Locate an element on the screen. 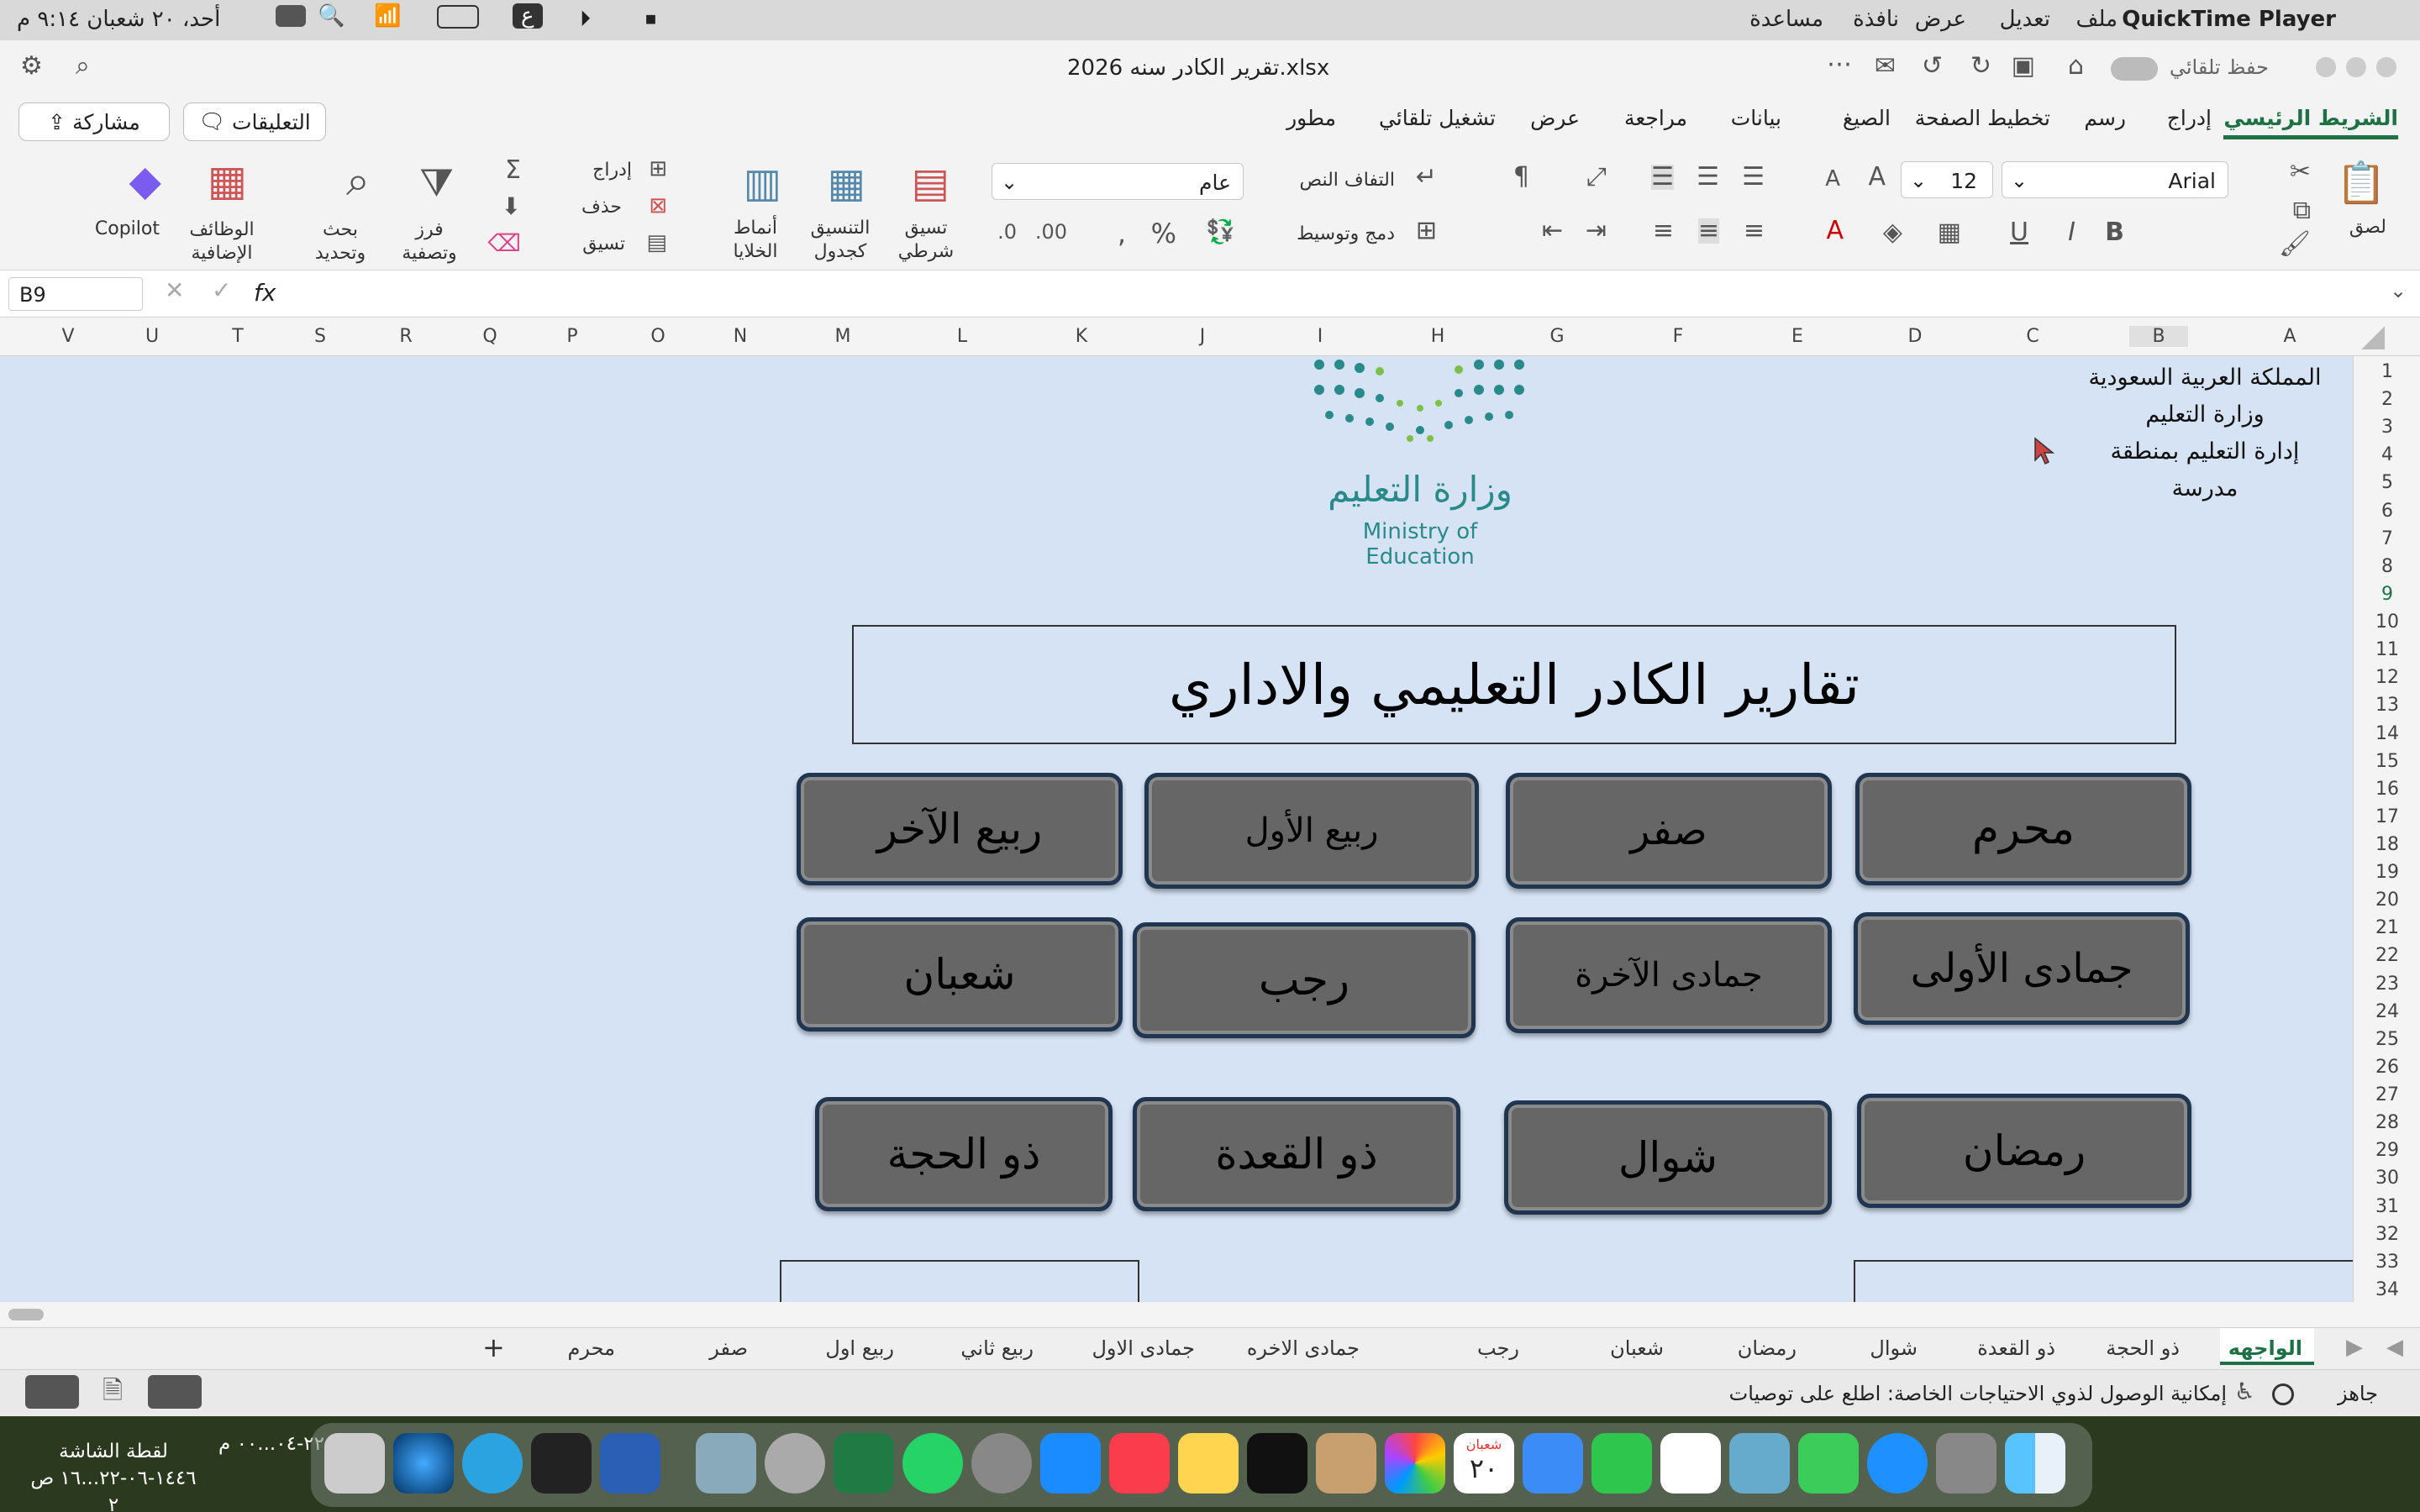  column-header: V is located at coordinates (68, 336).